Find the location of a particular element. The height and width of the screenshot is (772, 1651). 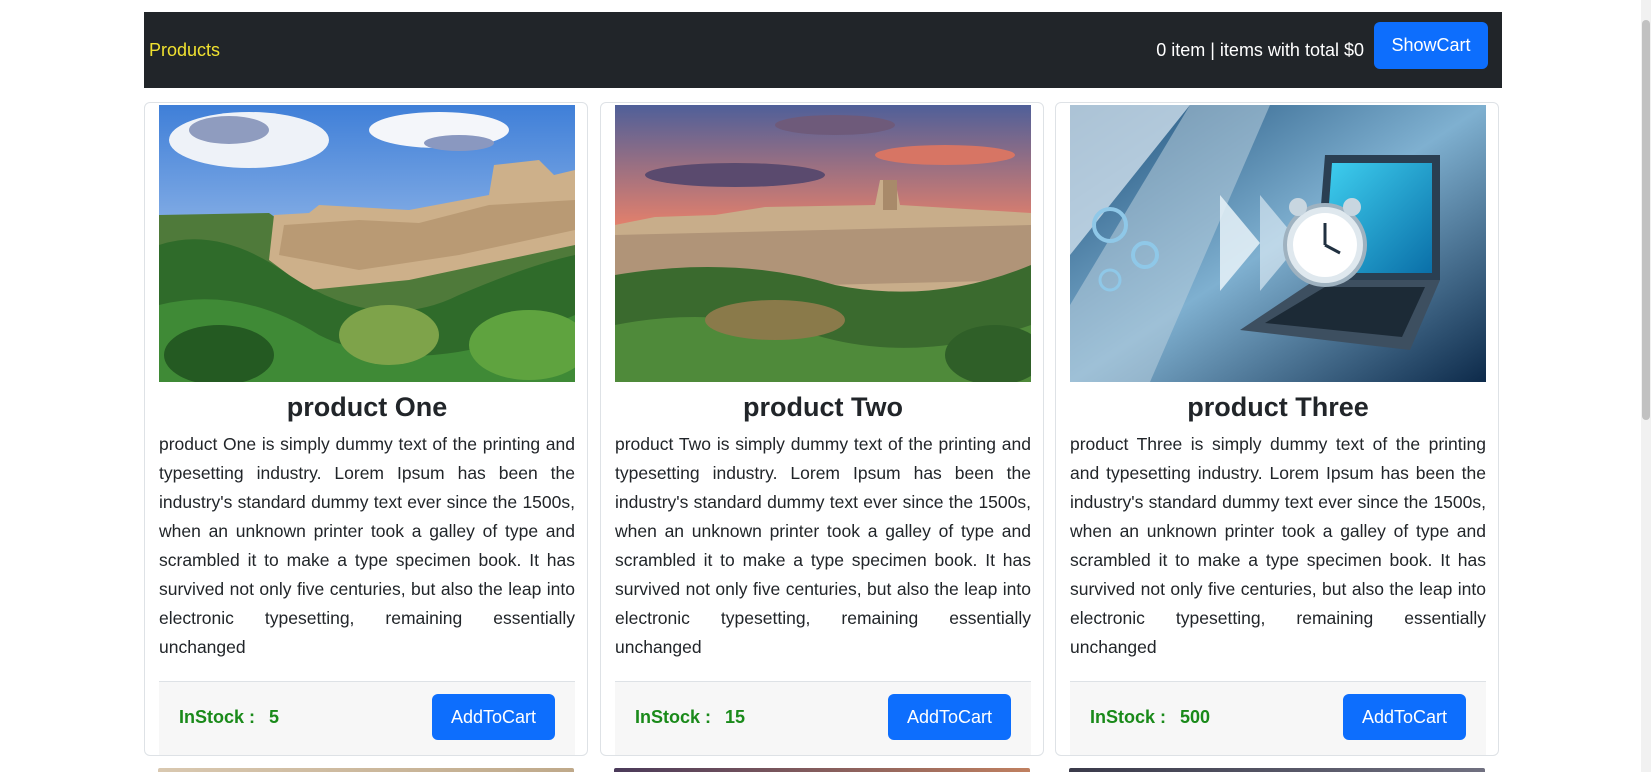

stock-indicator: InStock : 500 is located at coordinates (1150, 717).